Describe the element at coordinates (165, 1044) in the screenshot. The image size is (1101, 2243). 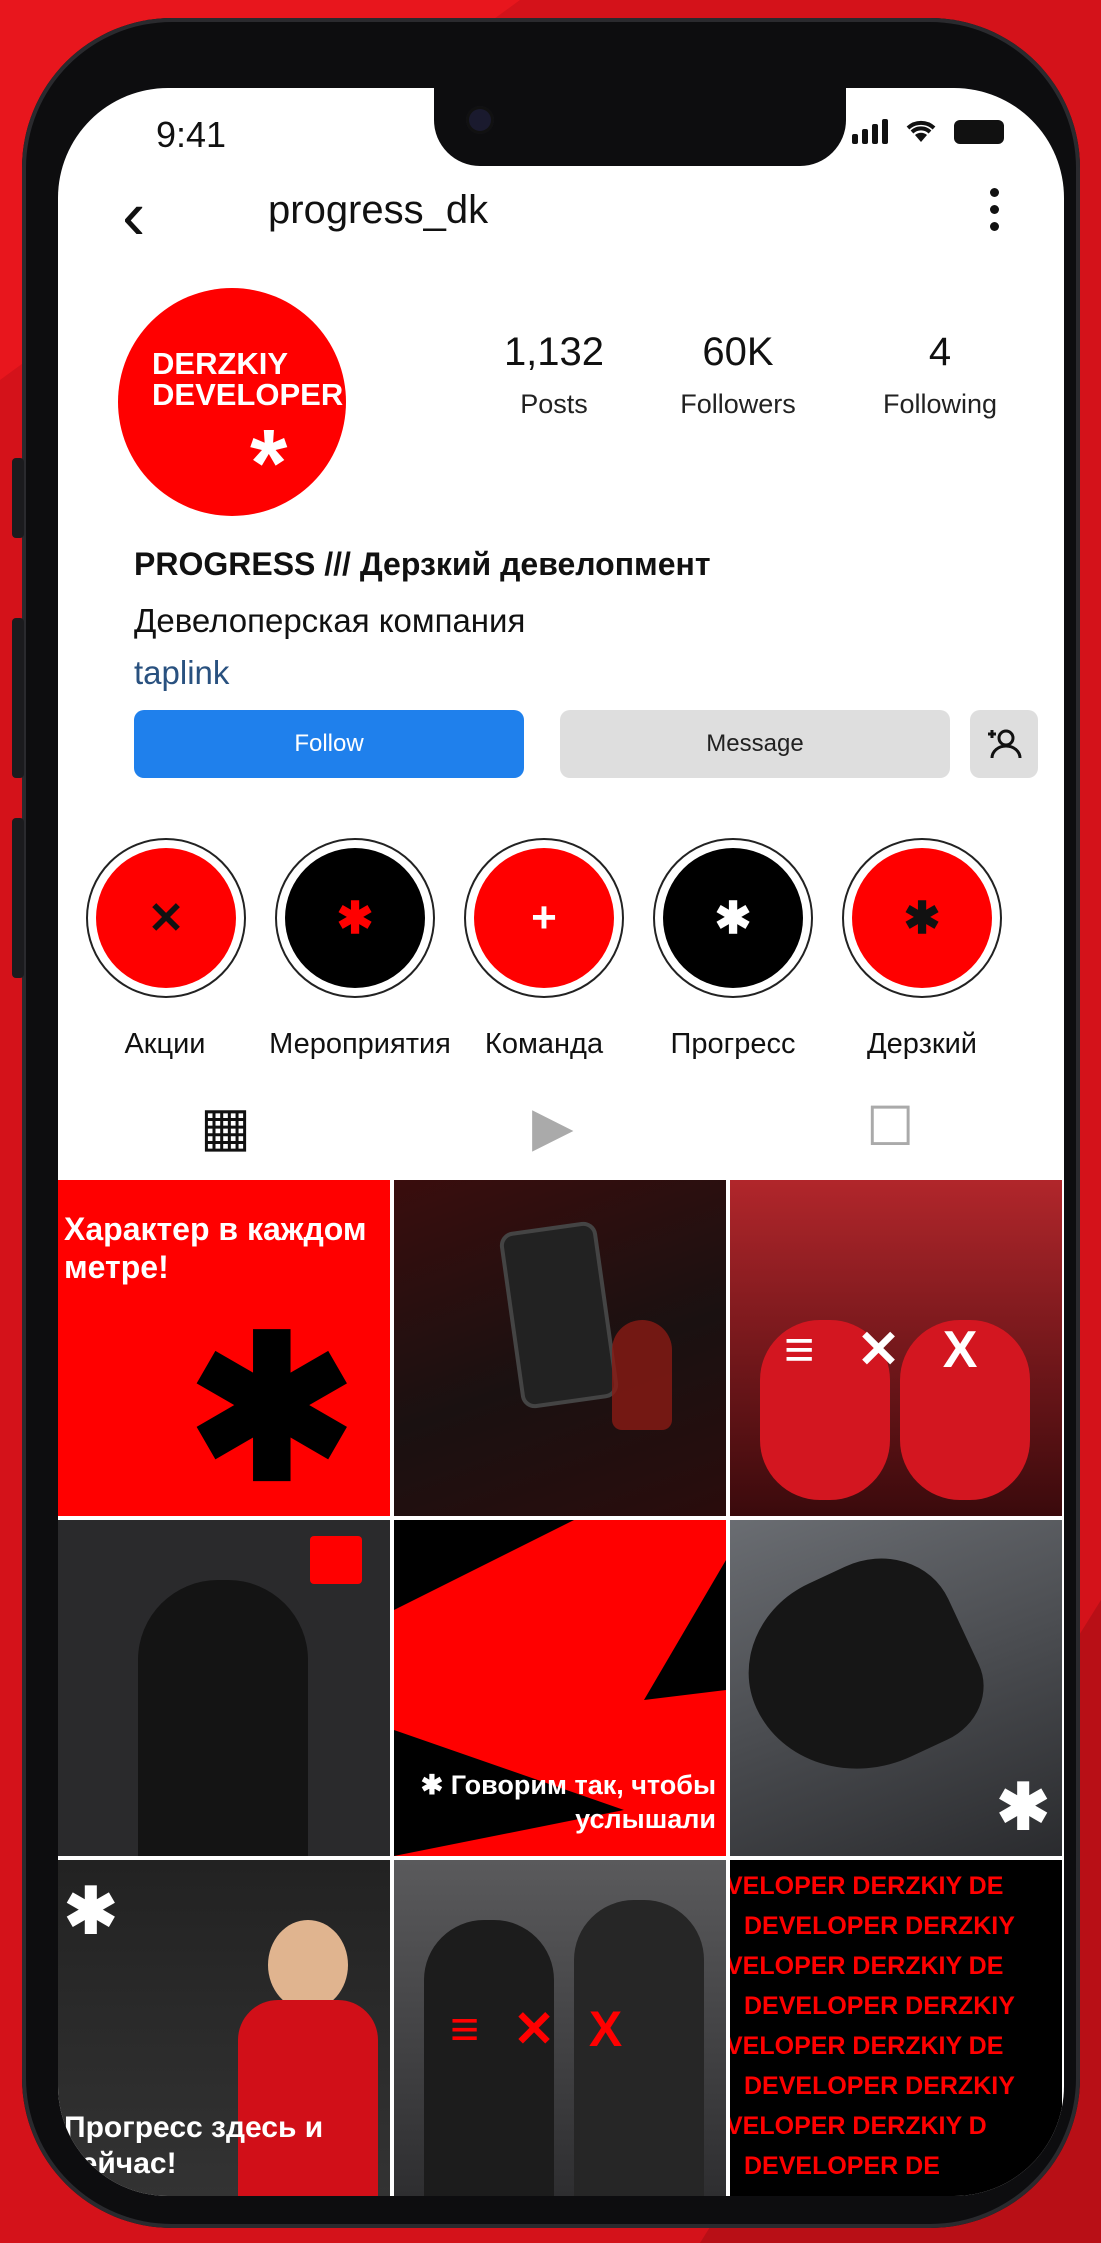
I see `highlight-label: Акции` at that location.